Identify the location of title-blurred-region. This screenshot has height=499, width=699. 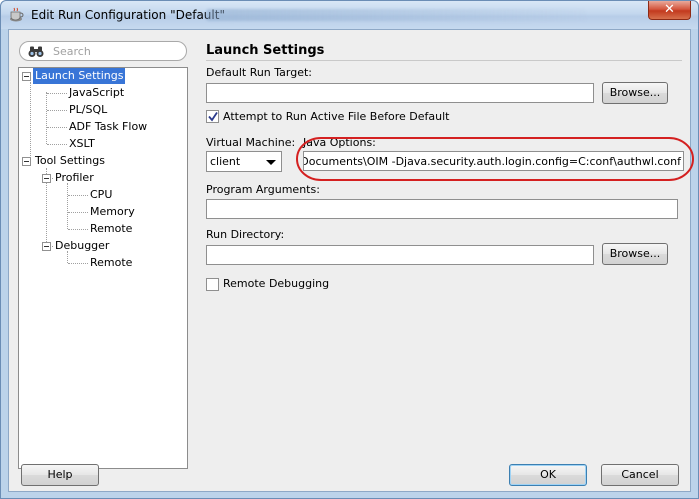
(396, 15).